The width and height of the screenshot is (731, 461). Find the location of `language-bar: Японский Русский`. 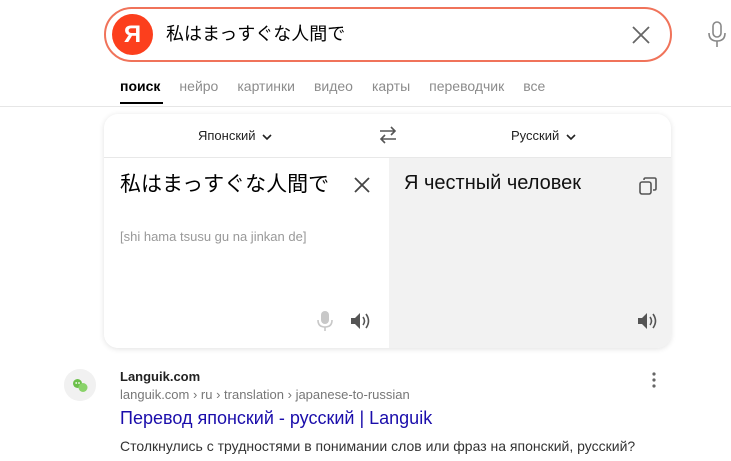

language-bar: Японский Русский is located at coordinates (387, 136).